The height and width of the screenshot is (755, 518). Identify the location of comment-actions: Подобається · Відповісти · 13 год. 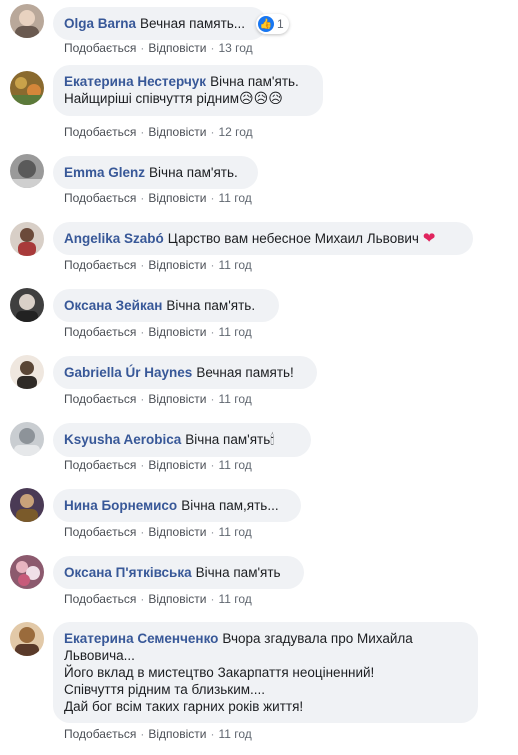
(158, 48).